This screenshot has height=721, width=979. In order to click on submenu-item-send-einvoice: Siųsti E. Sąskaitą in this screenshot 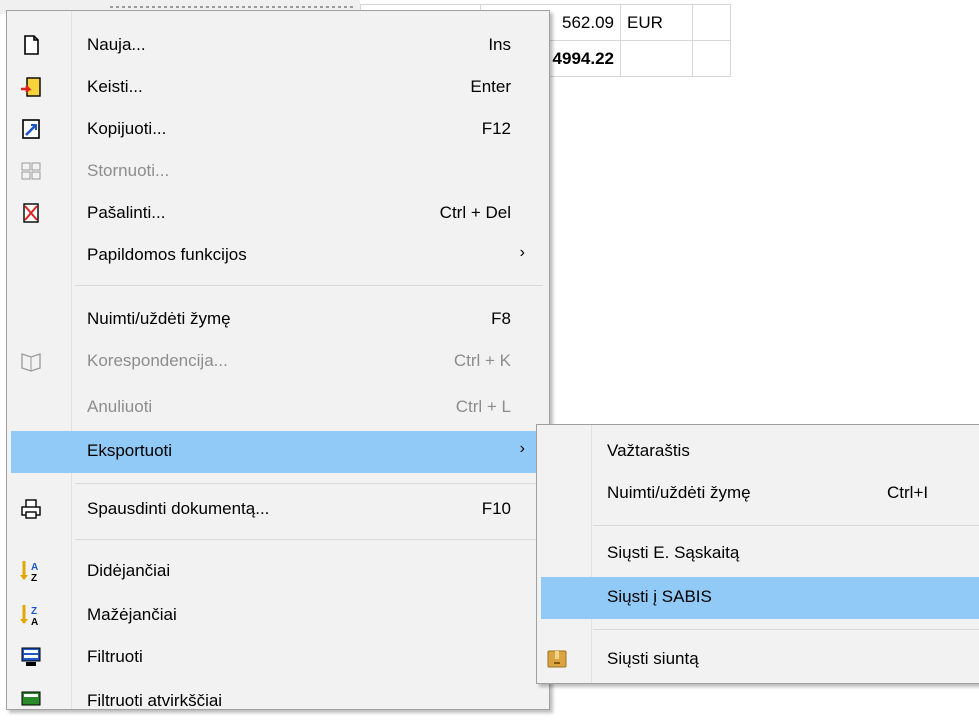, I will do `click(760, 553)`.